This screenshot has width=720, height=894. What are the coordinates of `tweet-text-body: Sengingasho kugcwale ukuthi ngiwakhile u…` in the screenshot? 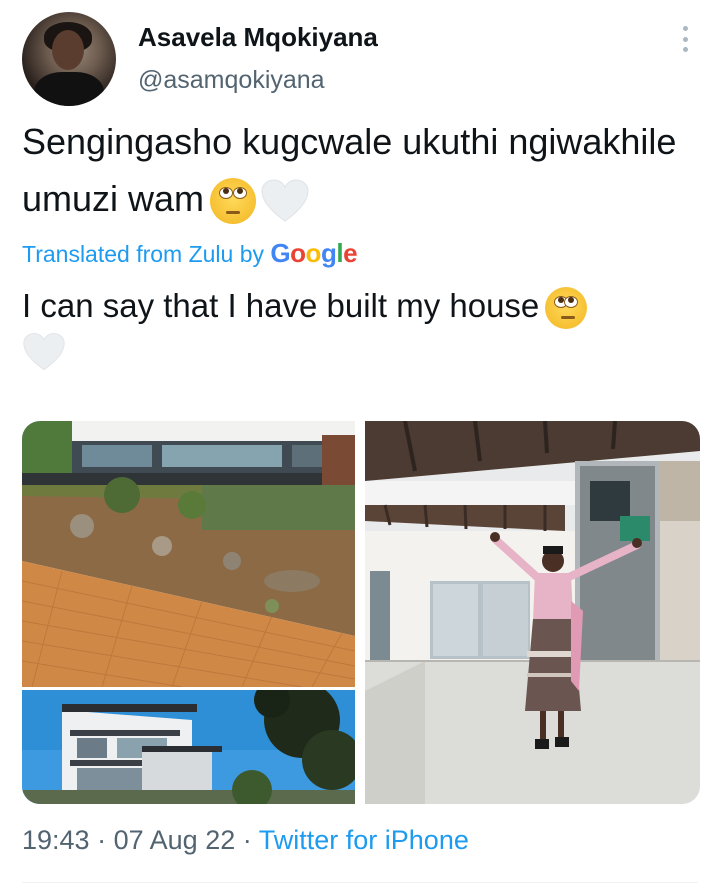 It's located at (349, 170).